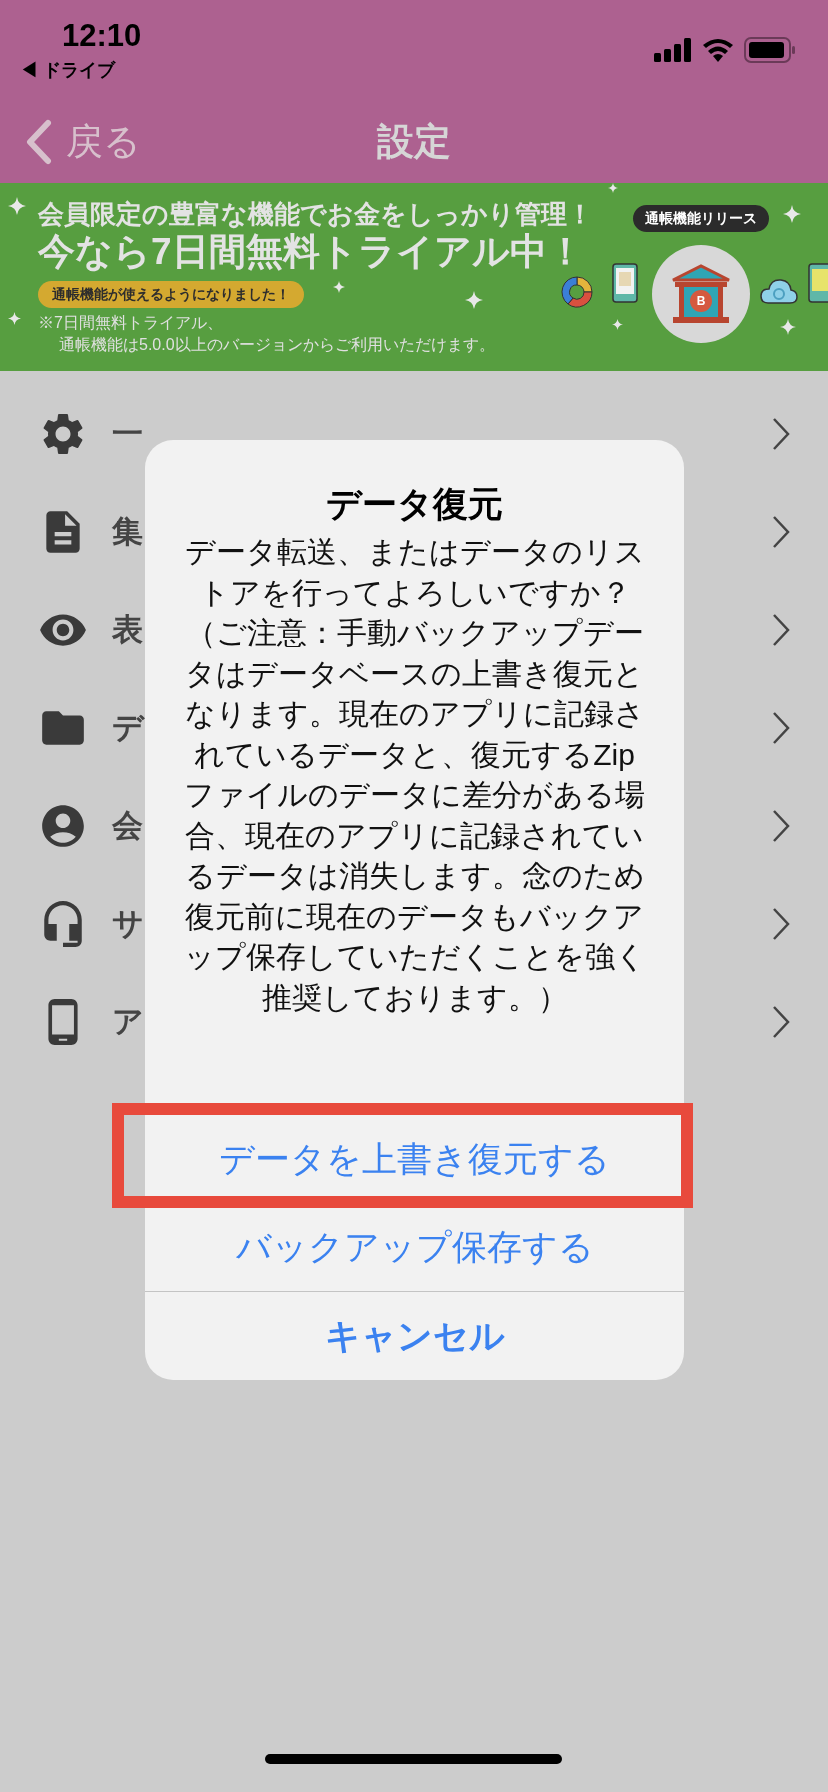  I want to click on settings-label: 一, so click(127, 433).